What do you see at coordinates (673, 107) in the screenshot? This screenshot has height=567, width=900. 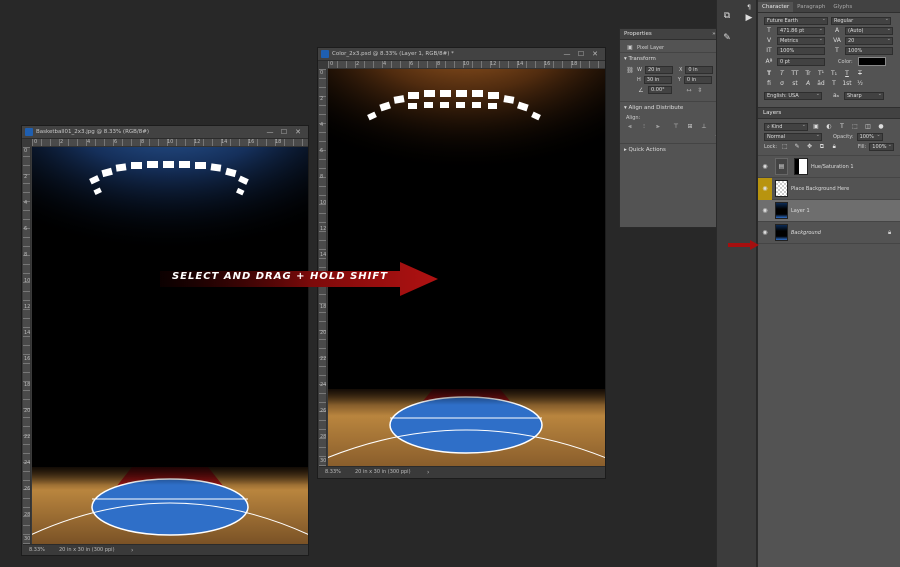 I see `section-align-distribute: ▾ Align and Distribute` at bounding box center [673, 107].